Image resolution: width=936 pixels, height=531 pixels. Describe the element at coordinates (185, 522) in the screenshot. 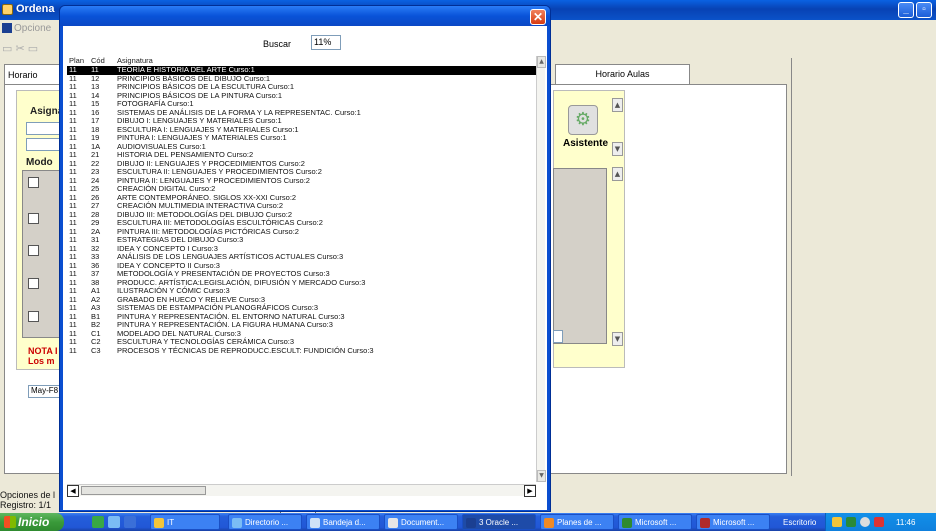

I see `taskbar-button: IT` at that location.